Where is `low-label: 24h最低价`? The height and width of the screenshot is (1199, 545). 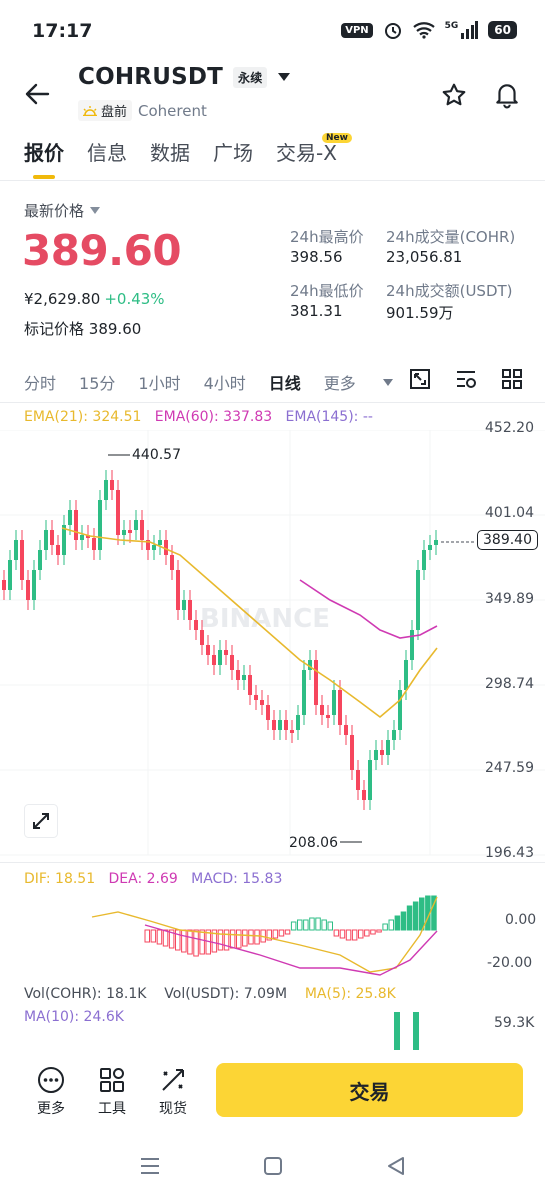 low-label: 24h最低价 is located at coordinates (327, 291).